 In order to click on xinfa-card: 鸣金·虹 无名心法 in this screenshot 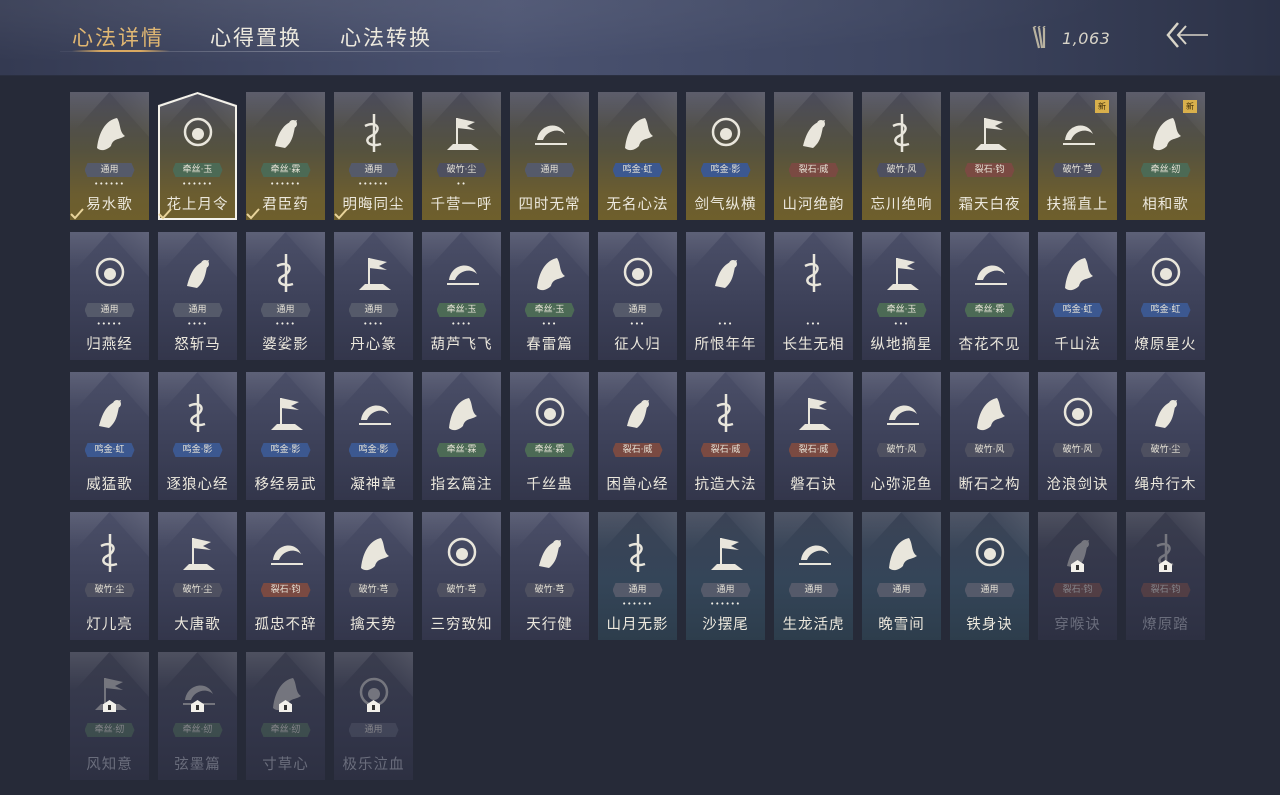, I will do `click(637, 156)`.